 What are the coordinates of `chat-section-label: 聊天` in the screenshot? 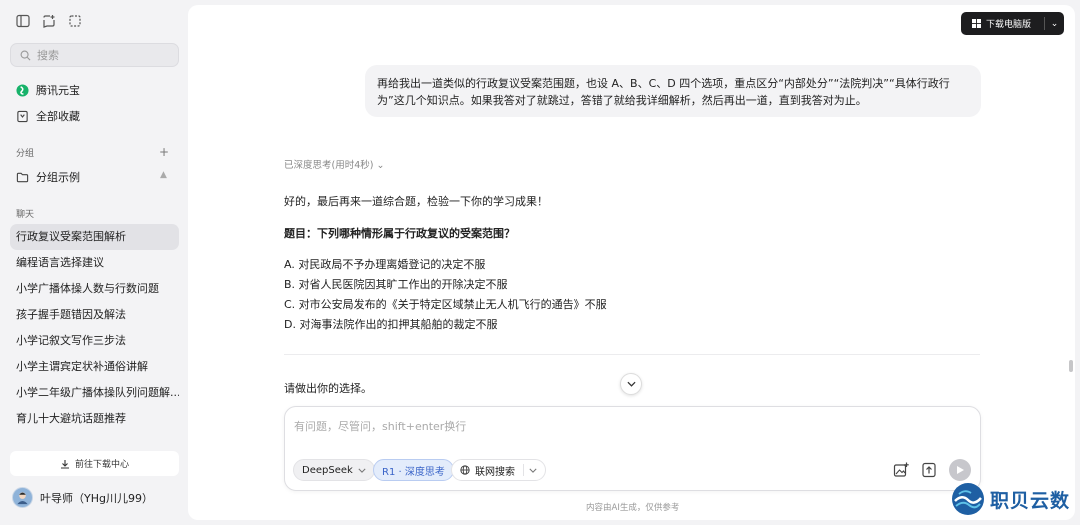 It's located at (25, 215).